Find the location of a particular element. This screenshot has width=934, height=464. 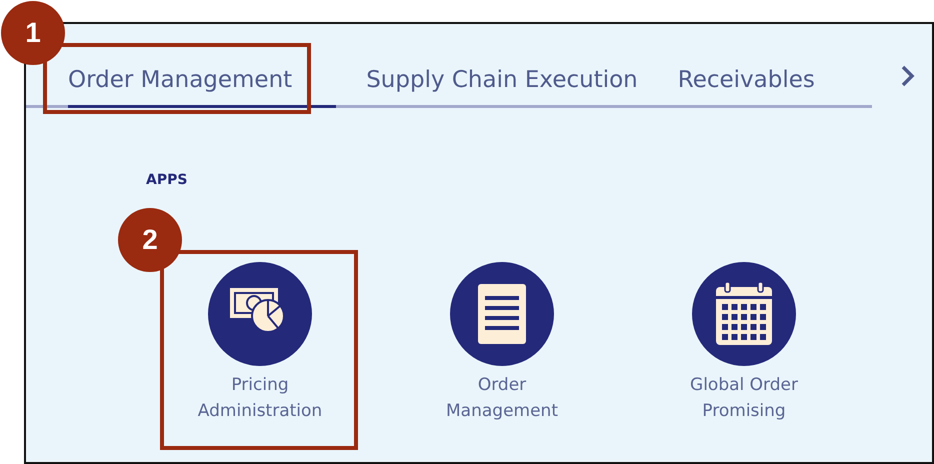

tab: Order Management is located at coordinates (202, 87).